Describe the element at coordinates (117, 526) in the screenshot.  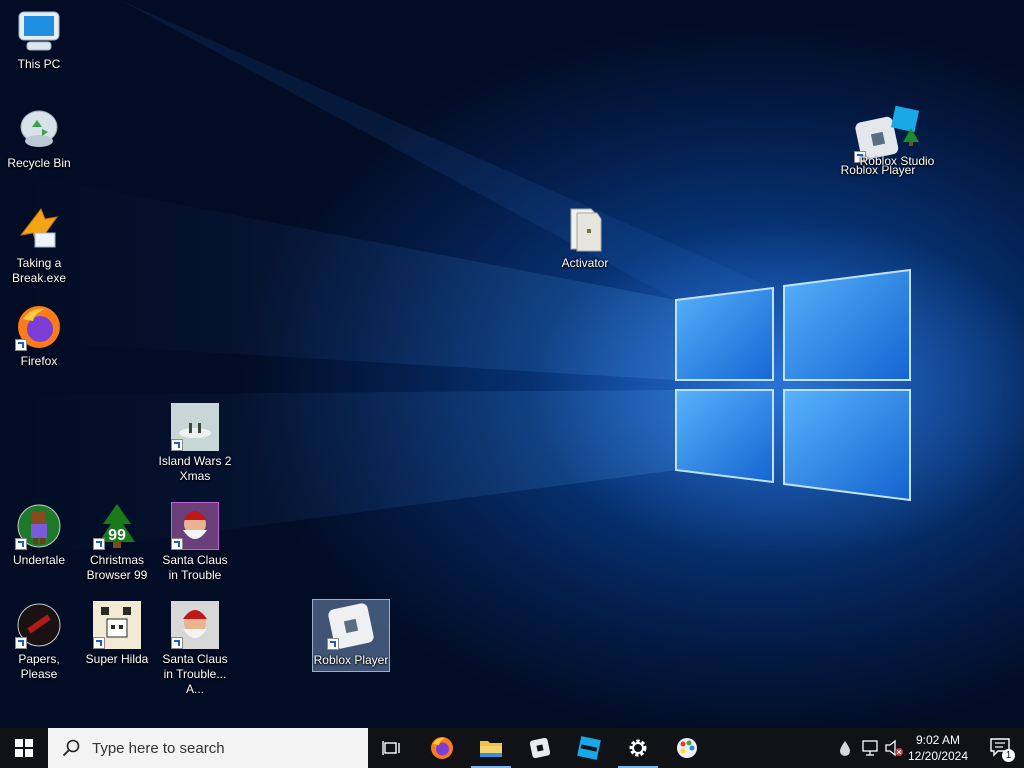
I see `christmas-tree-icon: 99` at that location.